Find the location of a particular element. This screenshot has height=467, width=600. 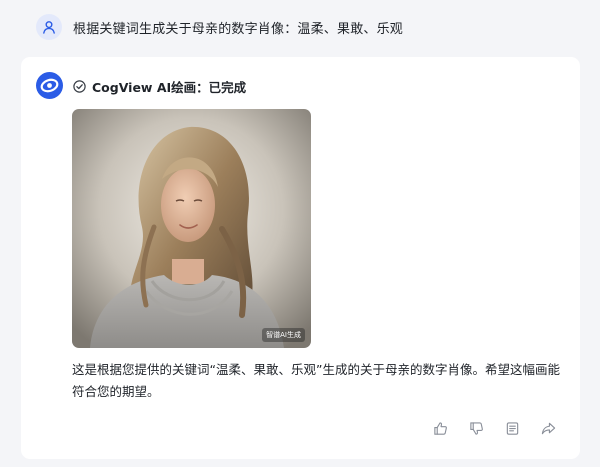

generation-status: CogView AI绘画：已完成 is located at coordinates (159, 86).